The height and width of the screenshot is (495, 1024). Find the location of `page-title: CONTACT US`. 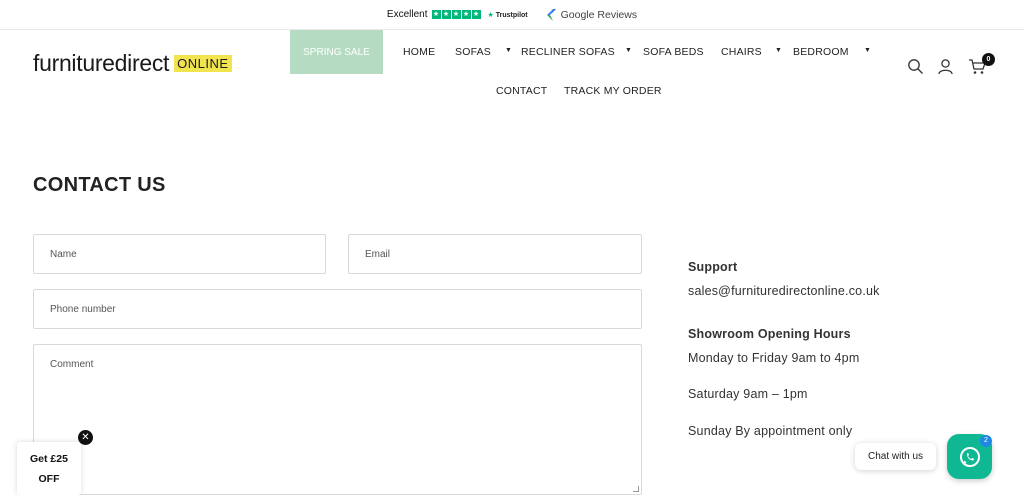

page-title: CONTACT US is located at coordinates (99, 185).